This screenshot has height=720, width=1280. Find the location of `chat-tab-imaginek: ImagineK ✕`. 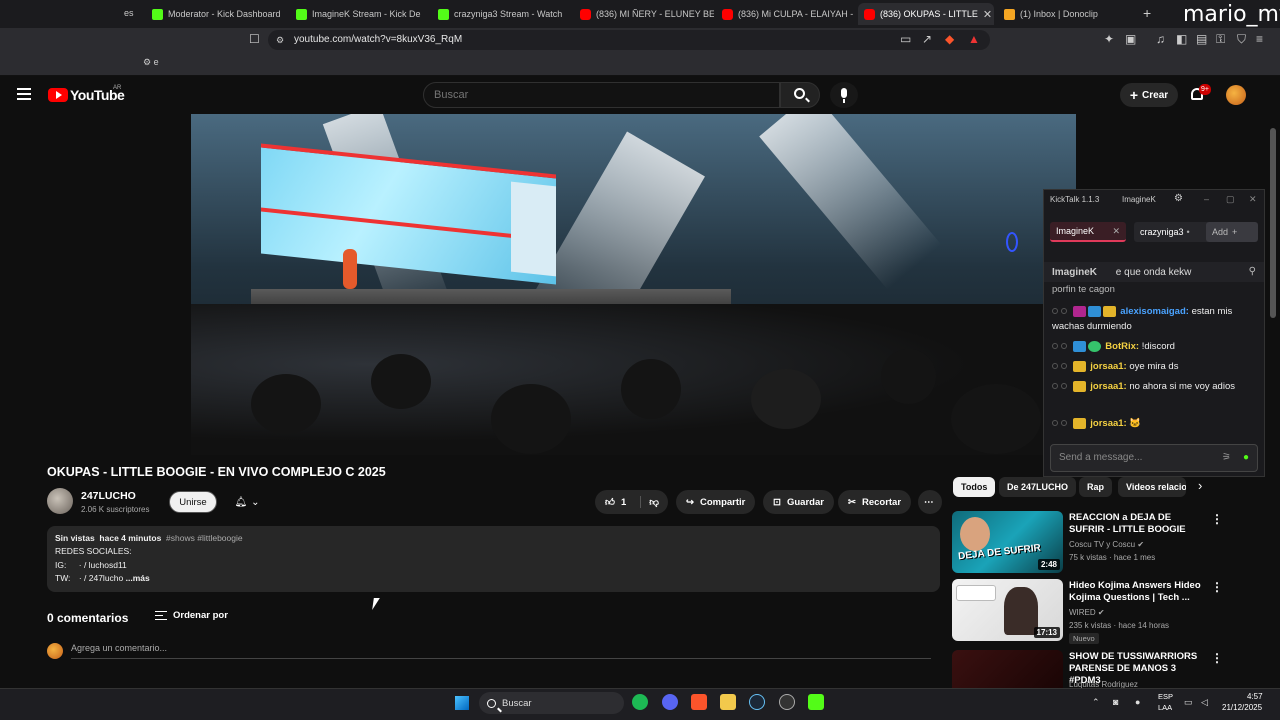

chat-tab-imaginek: ImagineK ✕ is located at coordinates (1088, 232).